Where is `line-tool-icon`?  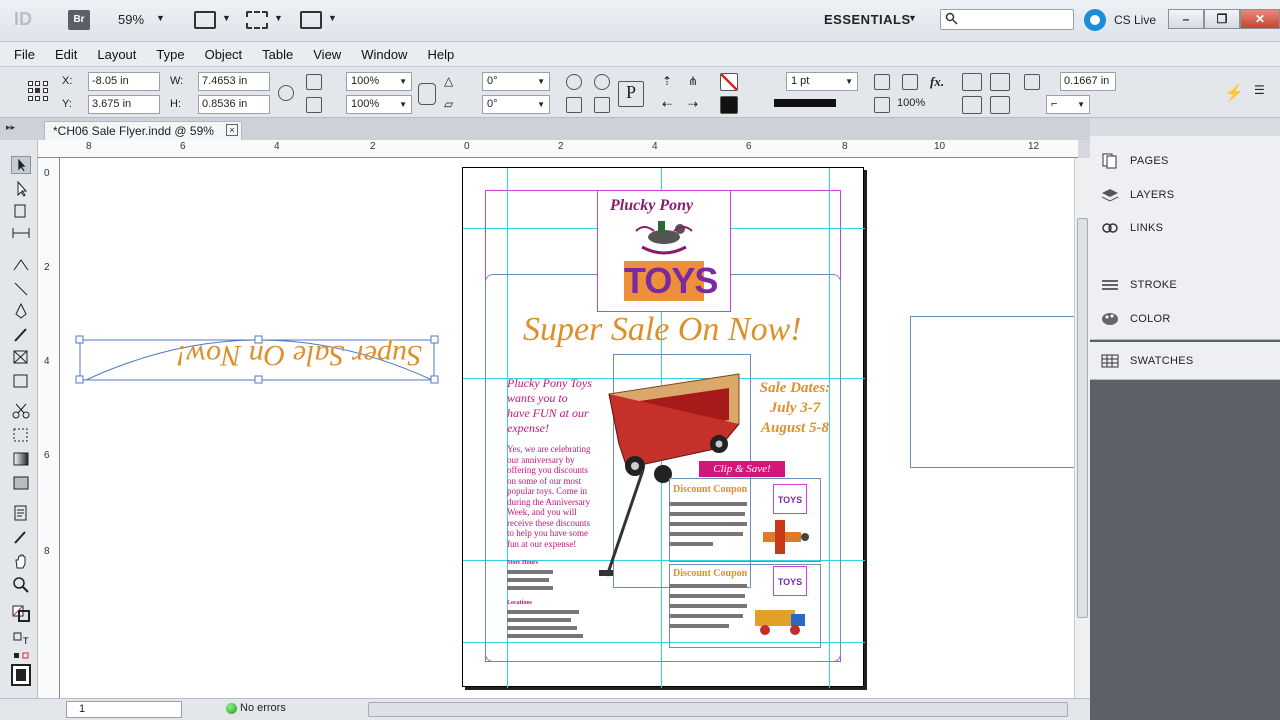 line-tool-icon is located at coordinates (21, 289).